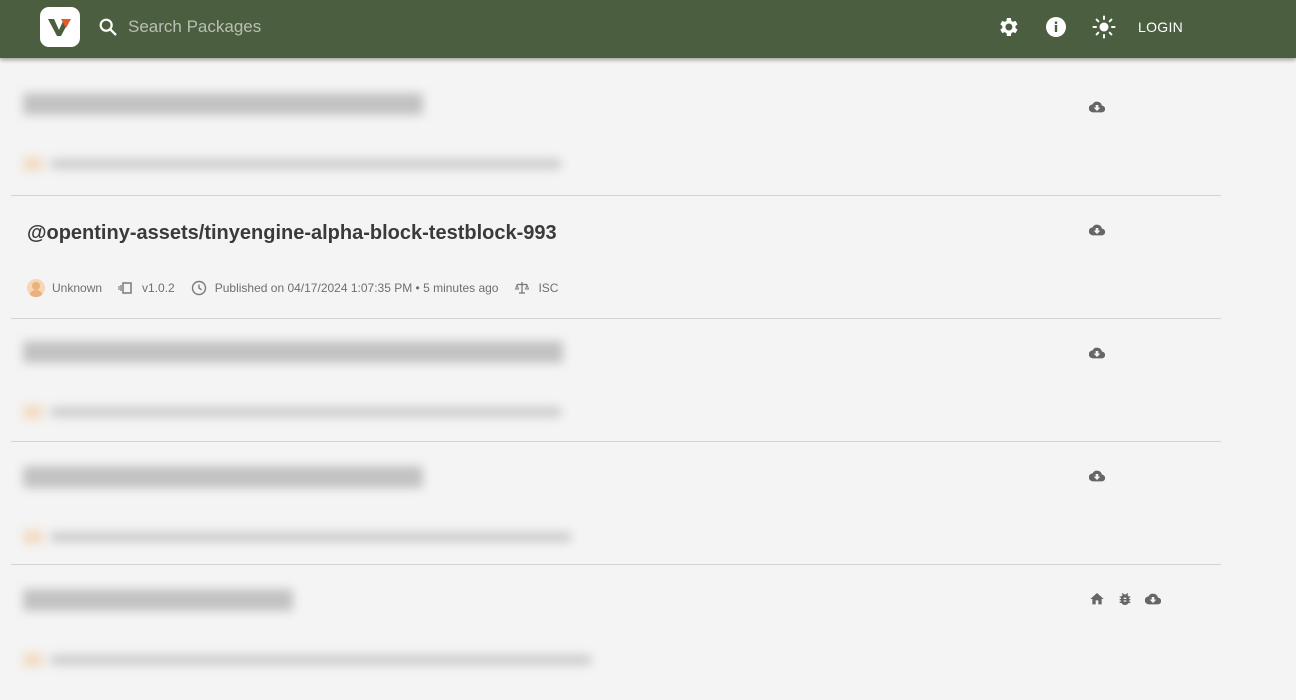 The height and width of the screenshot is (700, 1296). I want to click on author-avatar, so click(36, 288).